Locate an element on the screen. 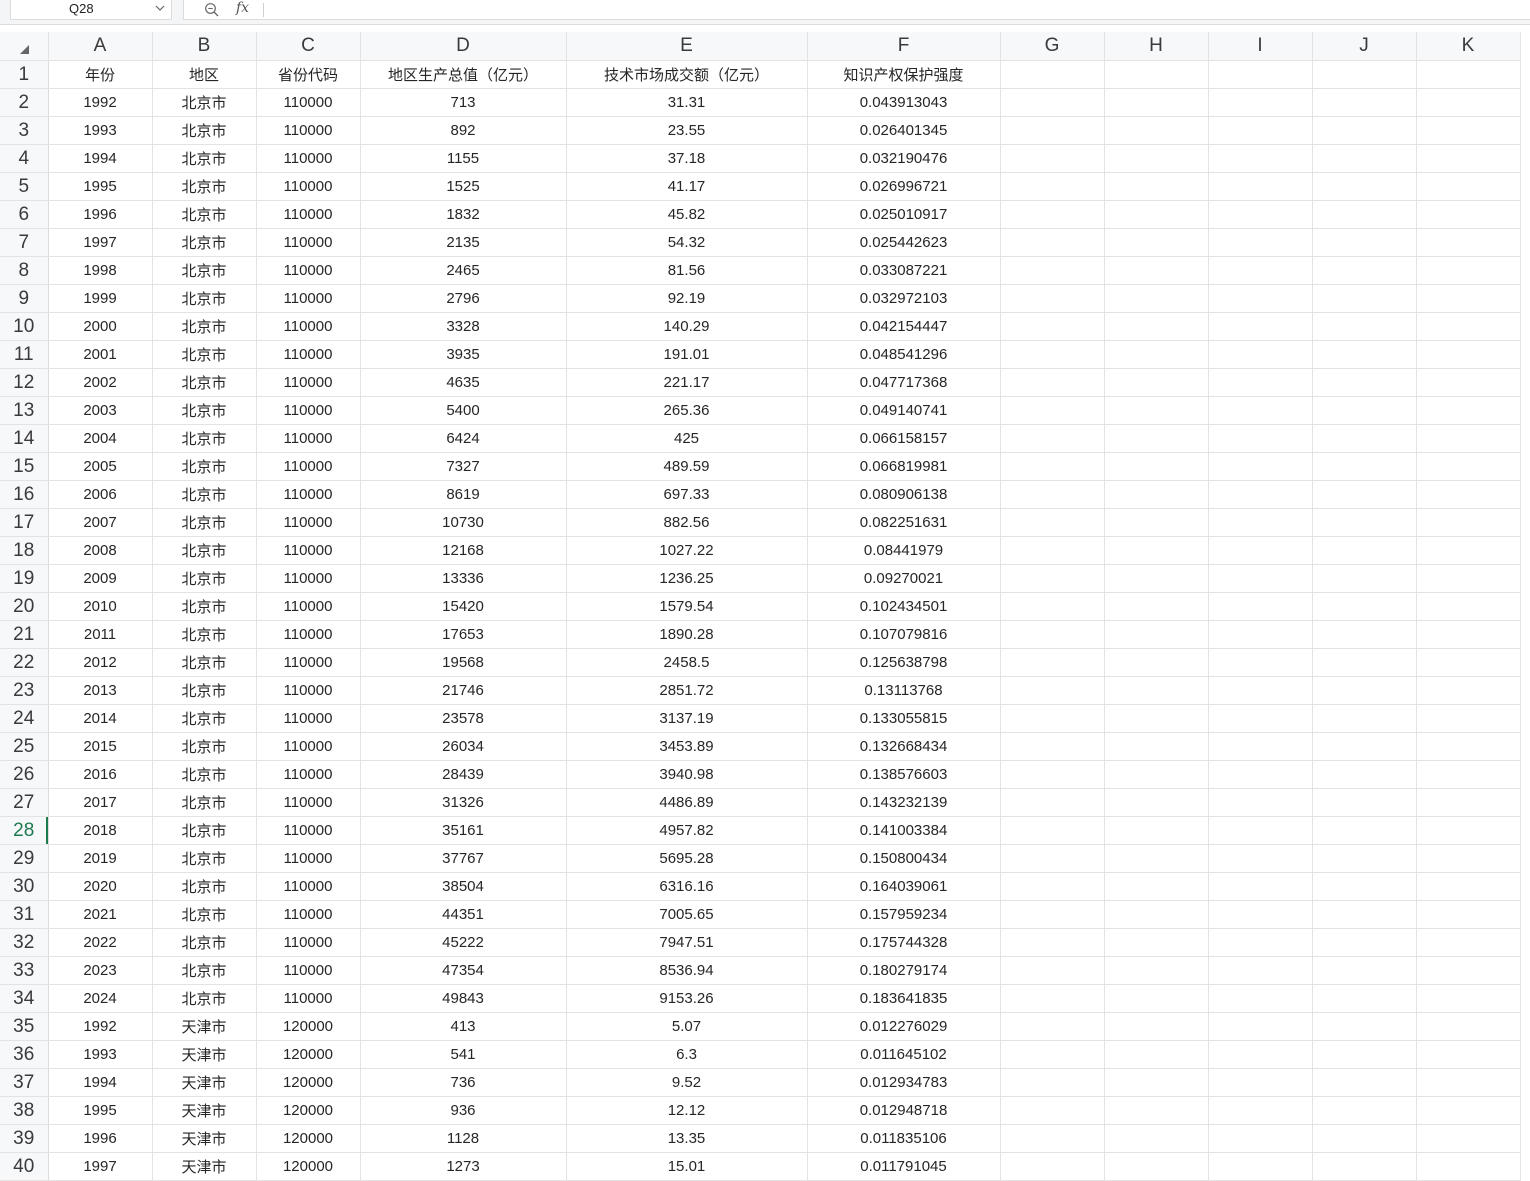 This screenshot has width=1530, height=1181. cell-e: 4486.89 is located at coordinates (687, 802).